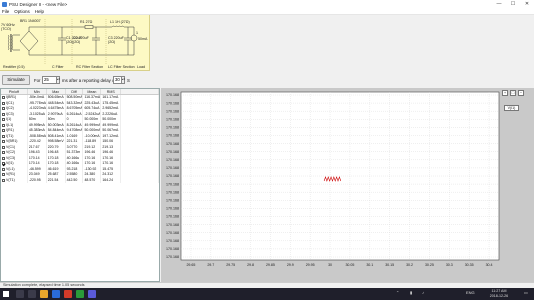  What do you see at coordinates (56, 91) in the screenshot?
I see `col-header-max: Max` at bounding box center [56, 91].